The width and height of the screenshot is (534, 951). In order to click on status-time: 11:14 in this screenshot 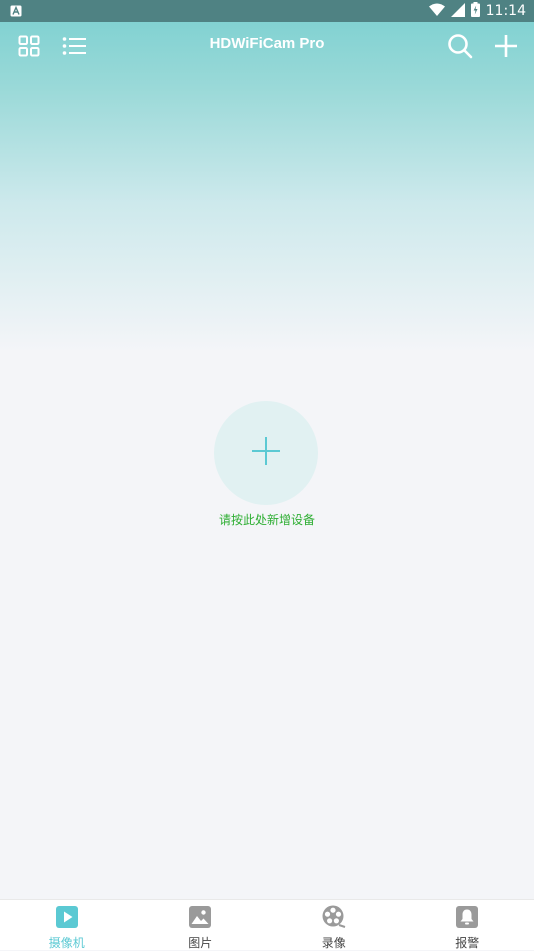, I will do `click(506, 11)`.